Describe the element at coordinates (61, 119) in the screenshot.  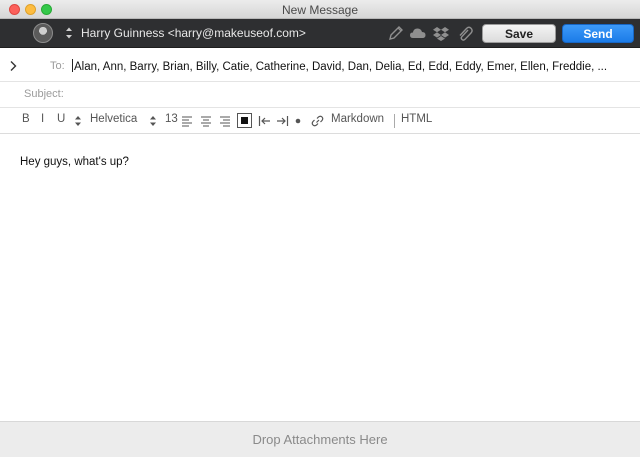
I see `underline-button: U` at that location.